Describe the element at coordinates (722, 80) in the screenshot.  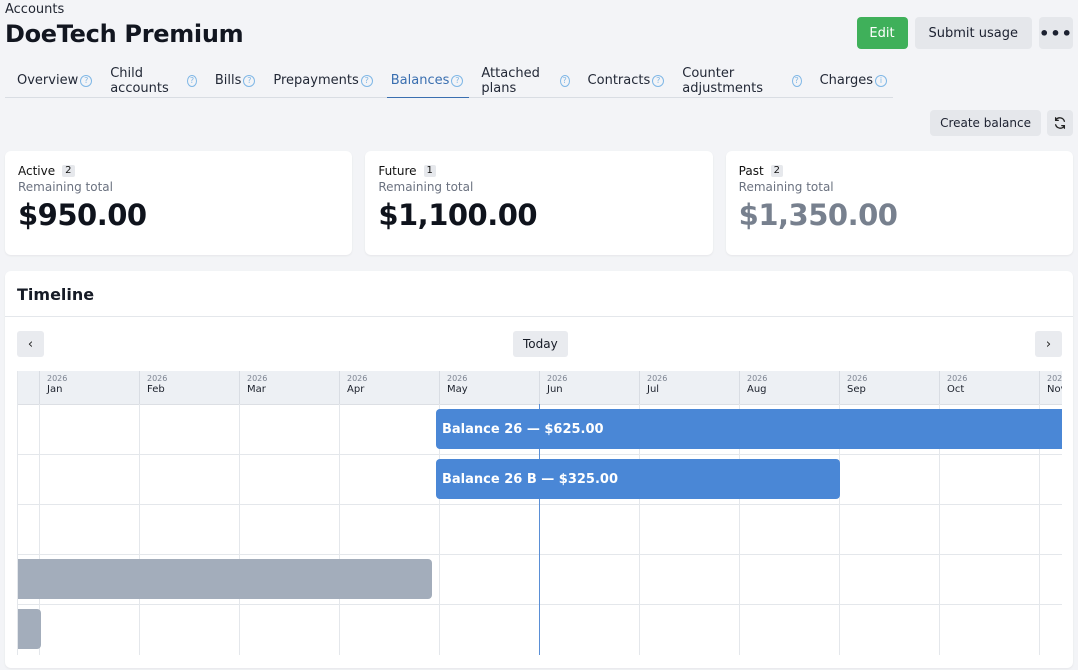
I see `tab-label: Counter adjustments` at that location.